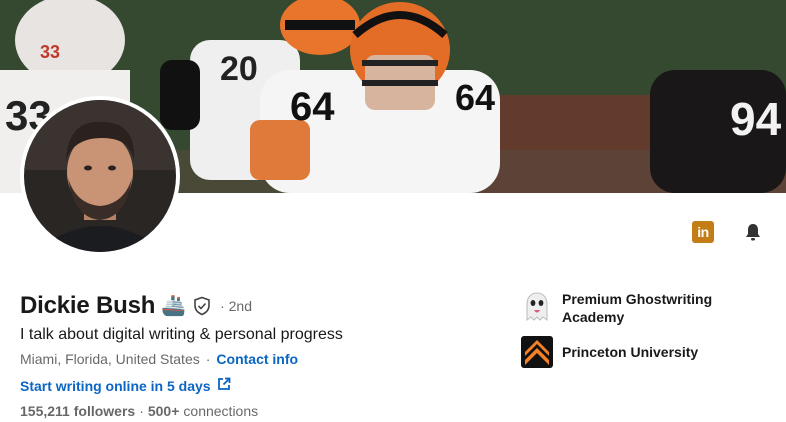 This screenshot has width=786, height=422. I want to click on connection-degree: · 2nd, so click(236, 306).